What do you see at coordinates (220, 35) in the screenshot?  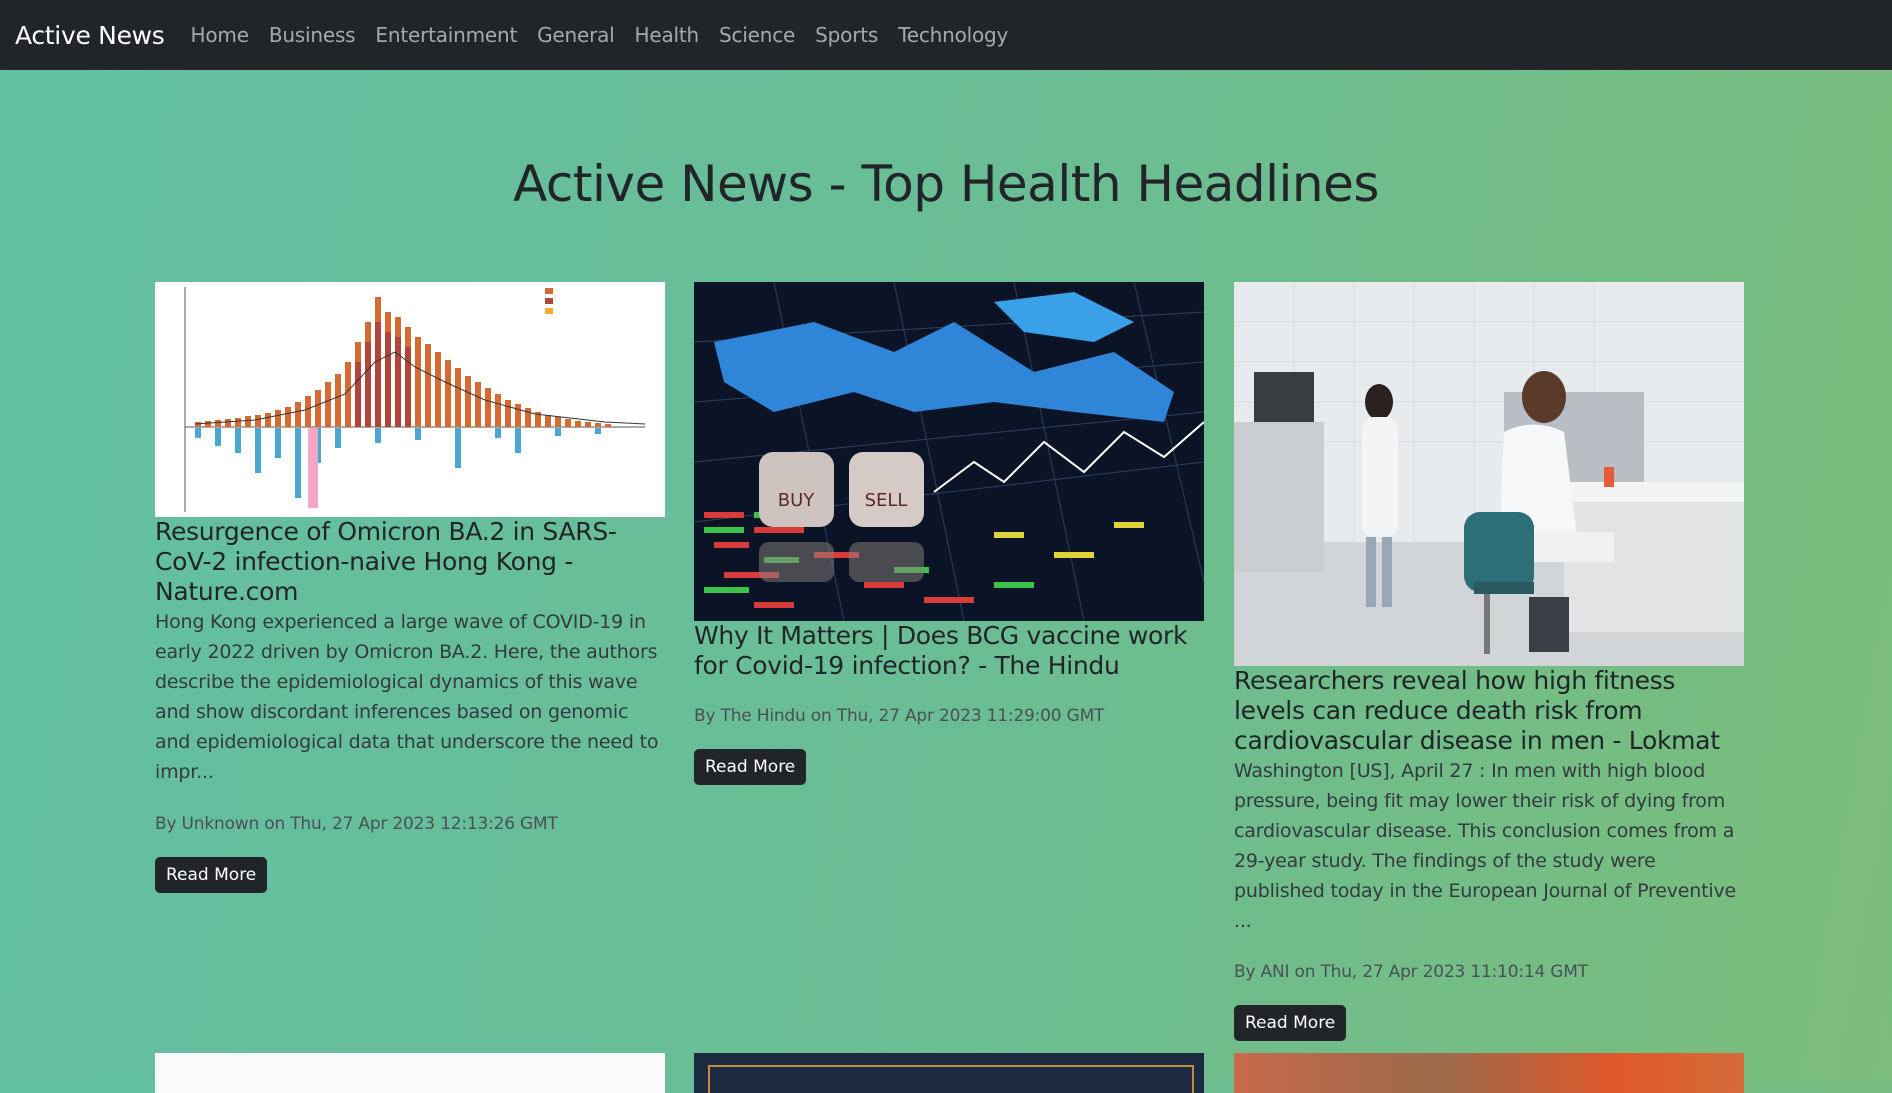 I see `nav-link-home: Home` at bounding box center [220, 35].